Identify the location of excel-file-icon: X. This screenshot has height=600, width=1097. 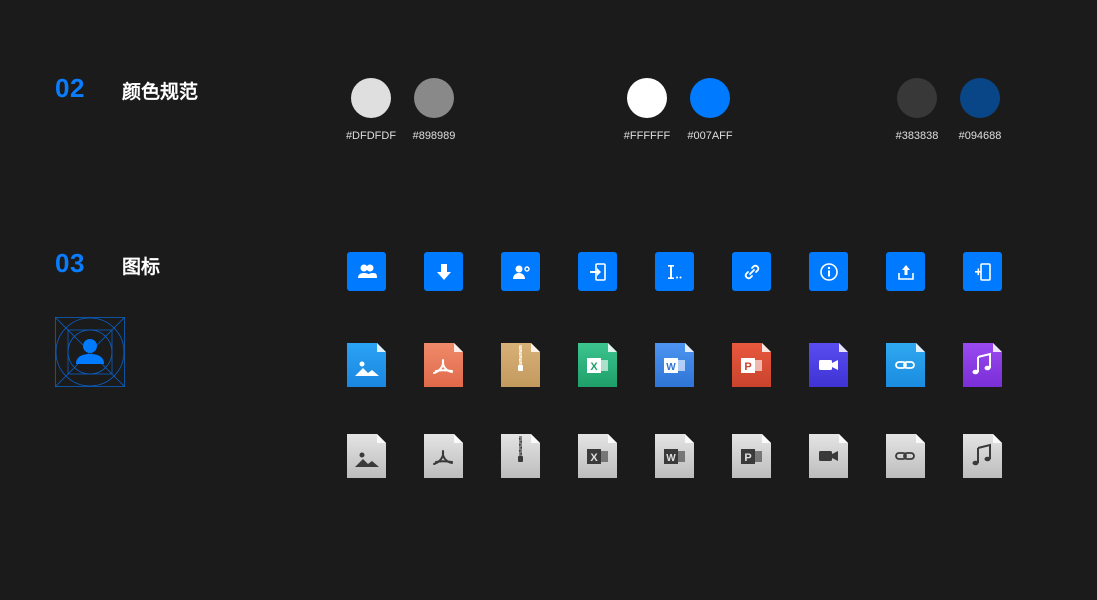
(597, 365).